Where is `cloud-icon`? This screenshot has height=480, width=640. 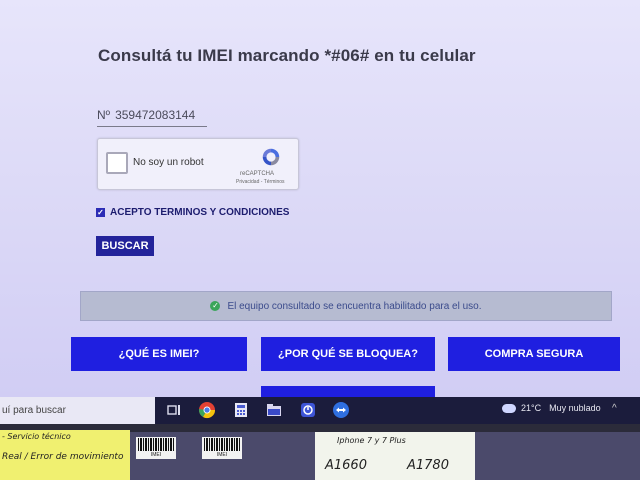 cloud-icon is located at coordinates (509, 408).